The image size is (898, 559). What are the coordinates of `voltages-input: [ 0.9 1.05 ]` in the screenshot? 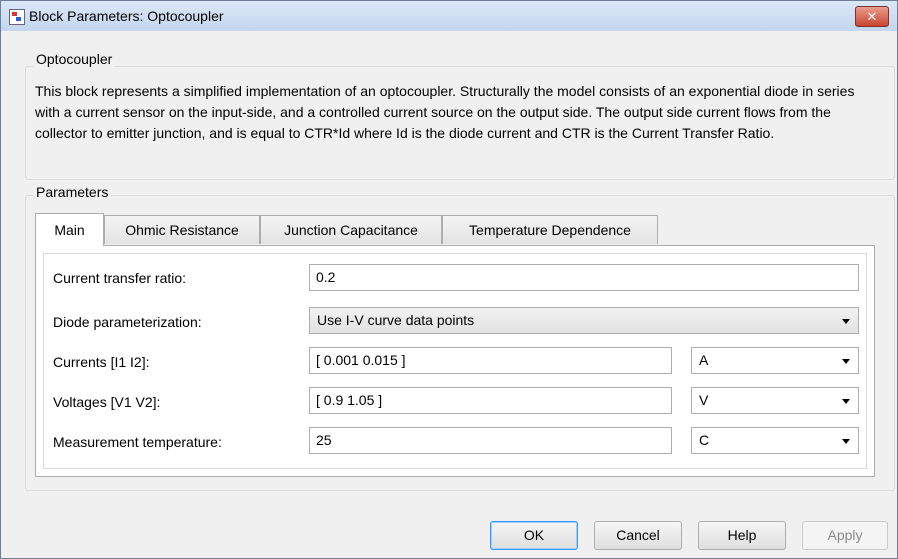 It's located at (490, 400).